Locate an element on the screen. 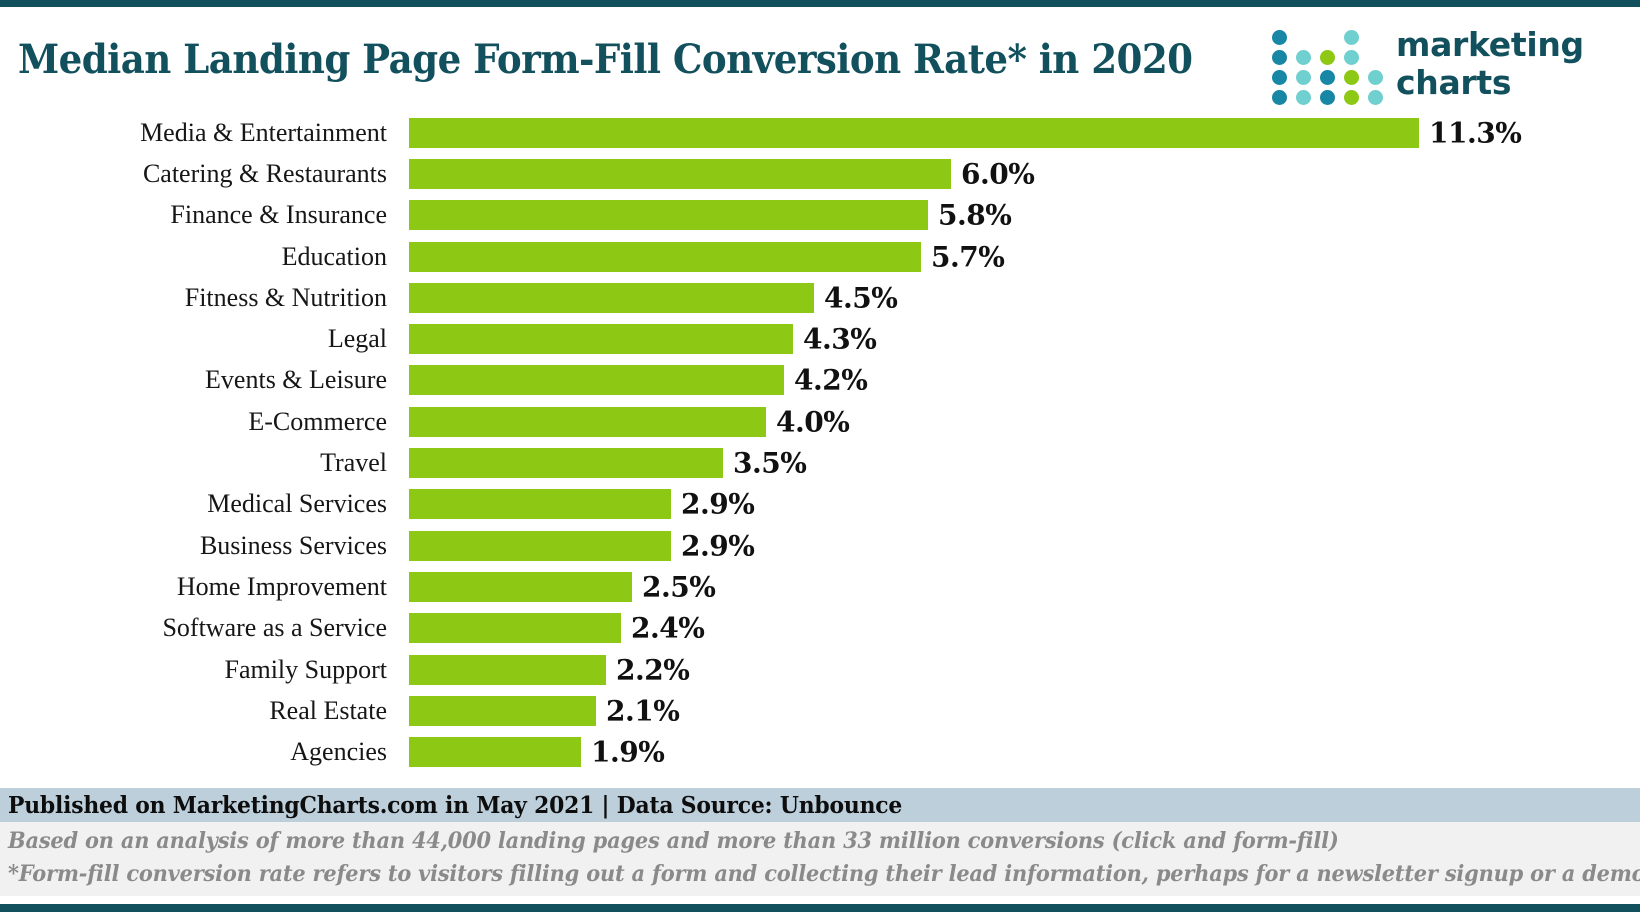 The width and height of the screenshot is (1640, 912). chart-row: Family Support 2.2% is located at coordinates (820, 669).